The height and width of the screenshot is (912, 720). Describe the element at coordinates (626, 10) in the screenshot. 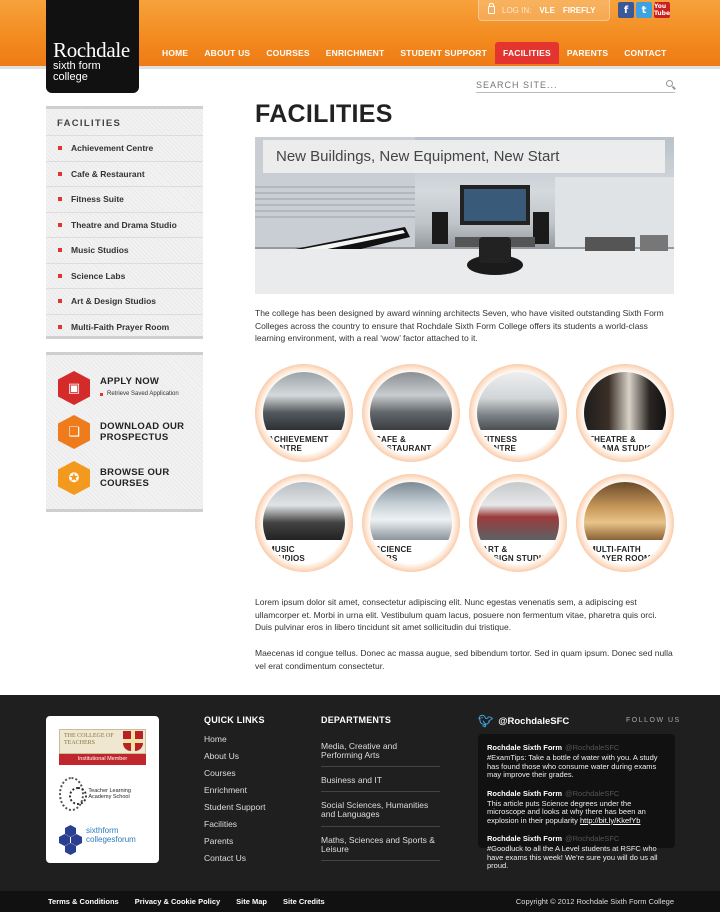

I see `facebook-icon: f` at that location.